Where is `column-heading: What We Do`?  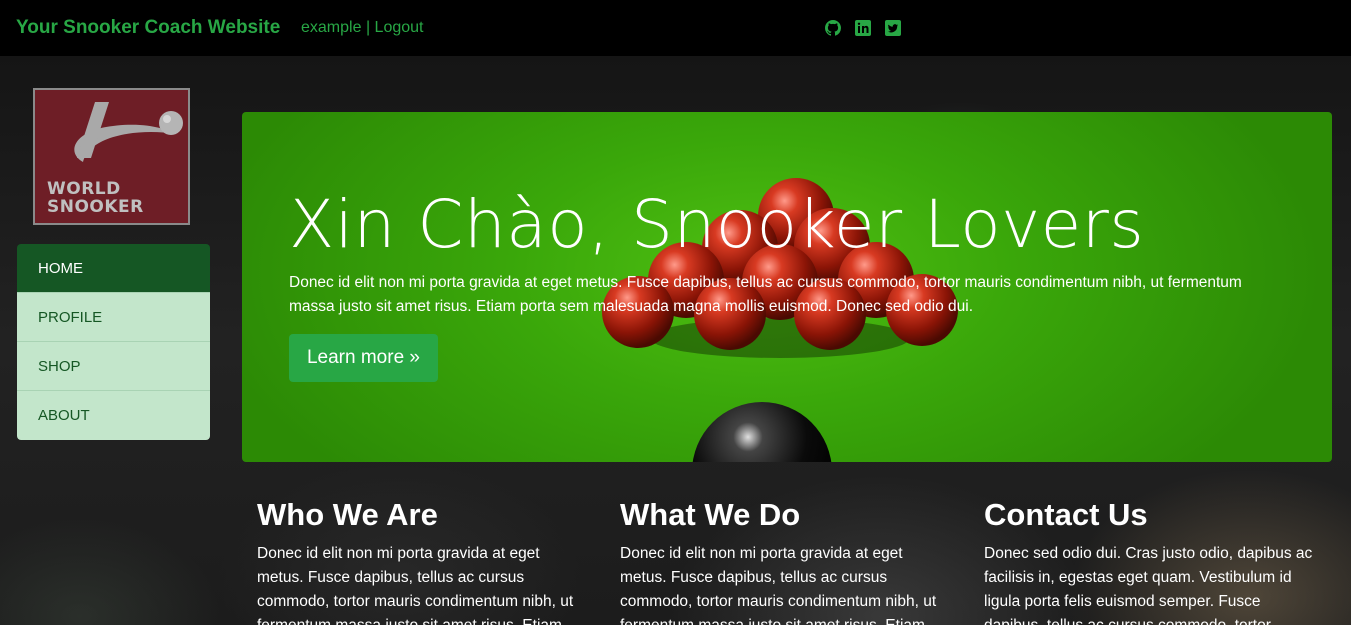 column-heading: What We Do is located at coordinates (710, 514).